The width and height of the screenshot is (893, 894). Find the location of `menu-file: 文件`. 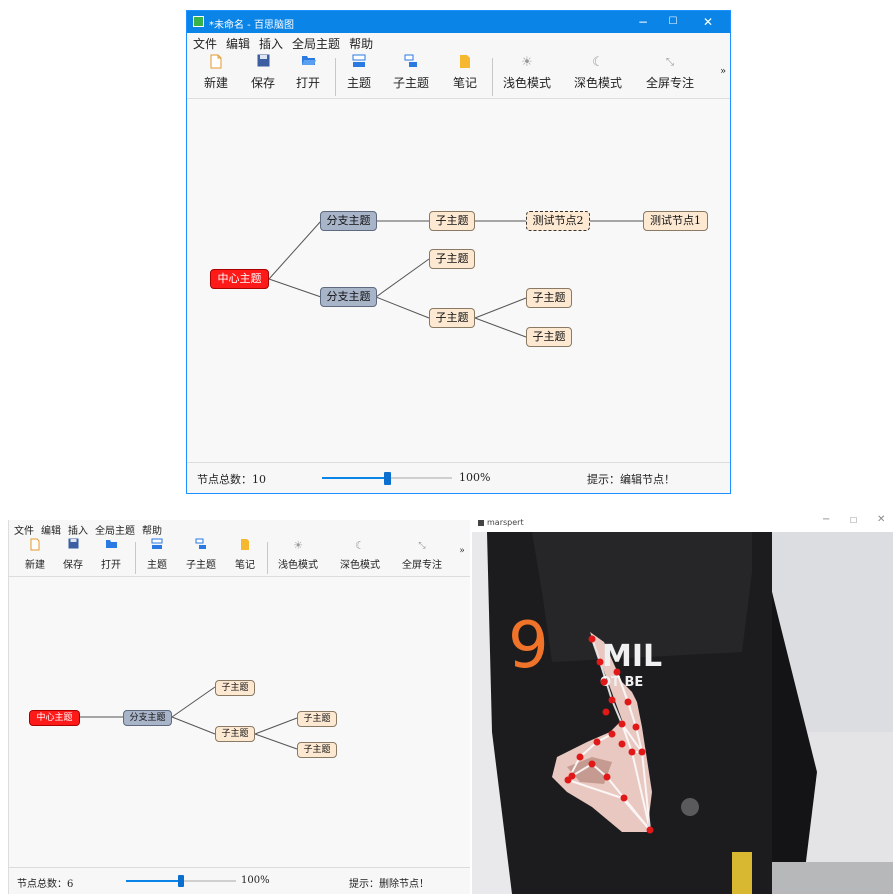

menu-file: 文件 is located at coordinates (205, 44).